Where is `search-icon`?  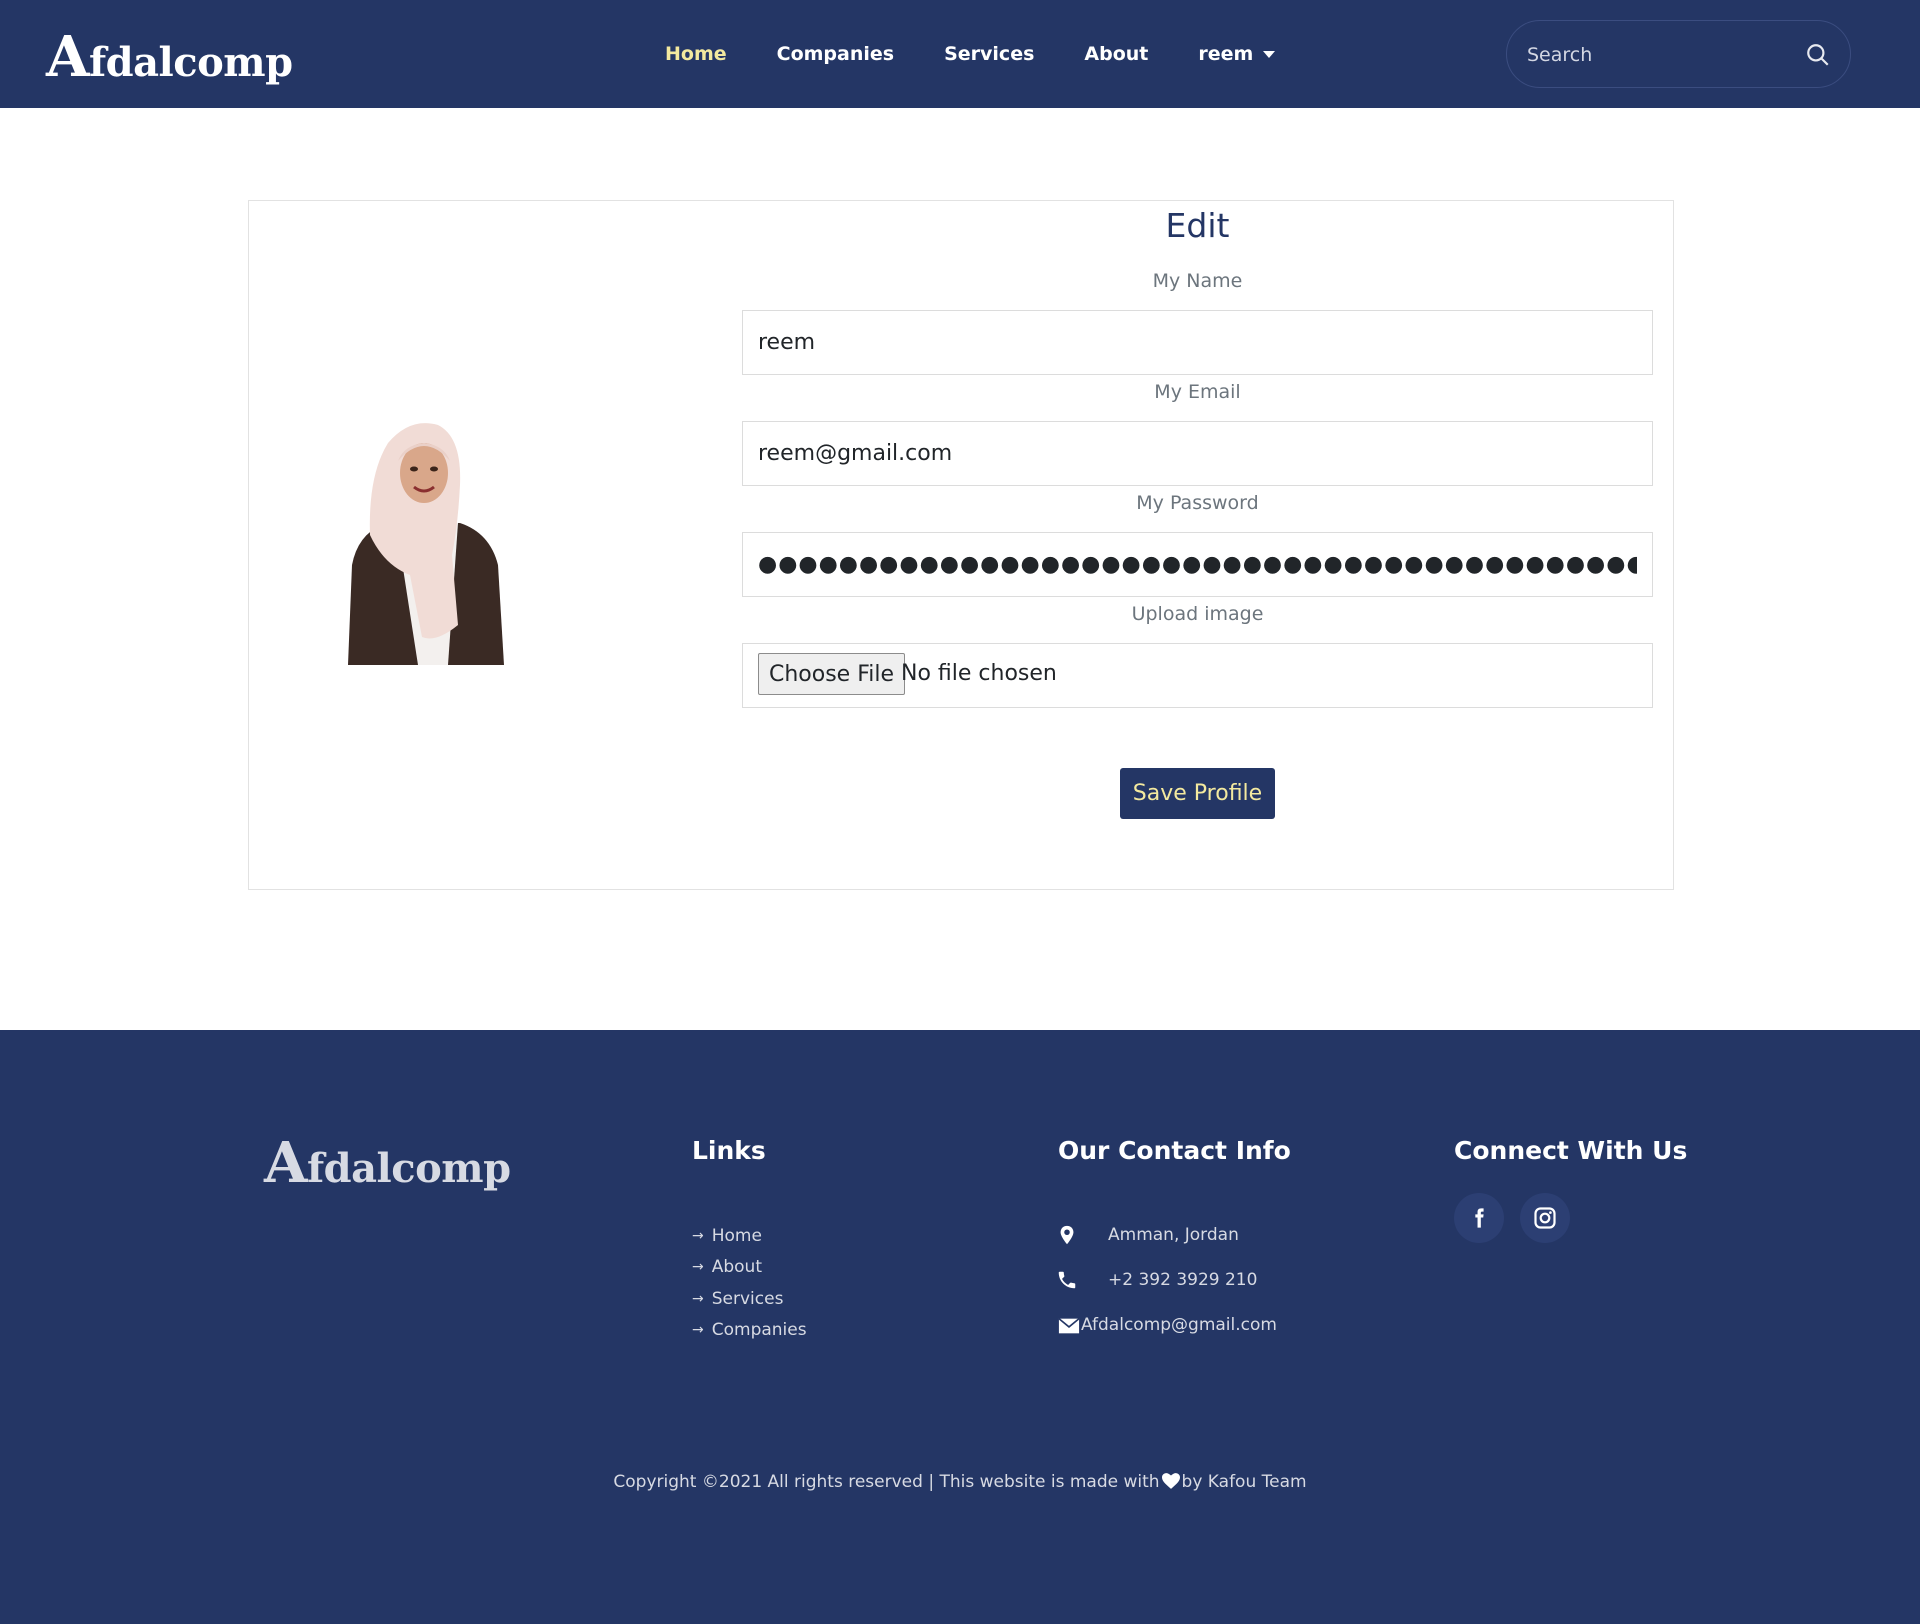 search-icon is located at coordinates (1818, 55).